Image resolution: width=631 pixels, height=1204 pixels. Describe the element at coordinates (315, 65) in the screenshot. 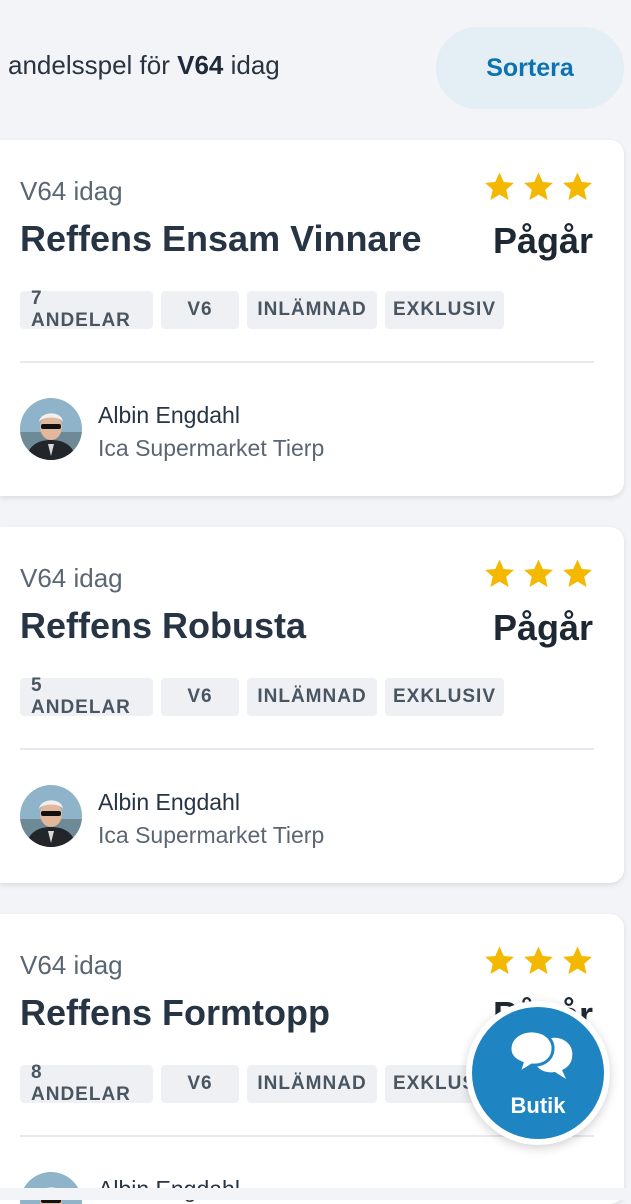

I see `page-header: andelsspel för V64 idag Sortera` at that location.